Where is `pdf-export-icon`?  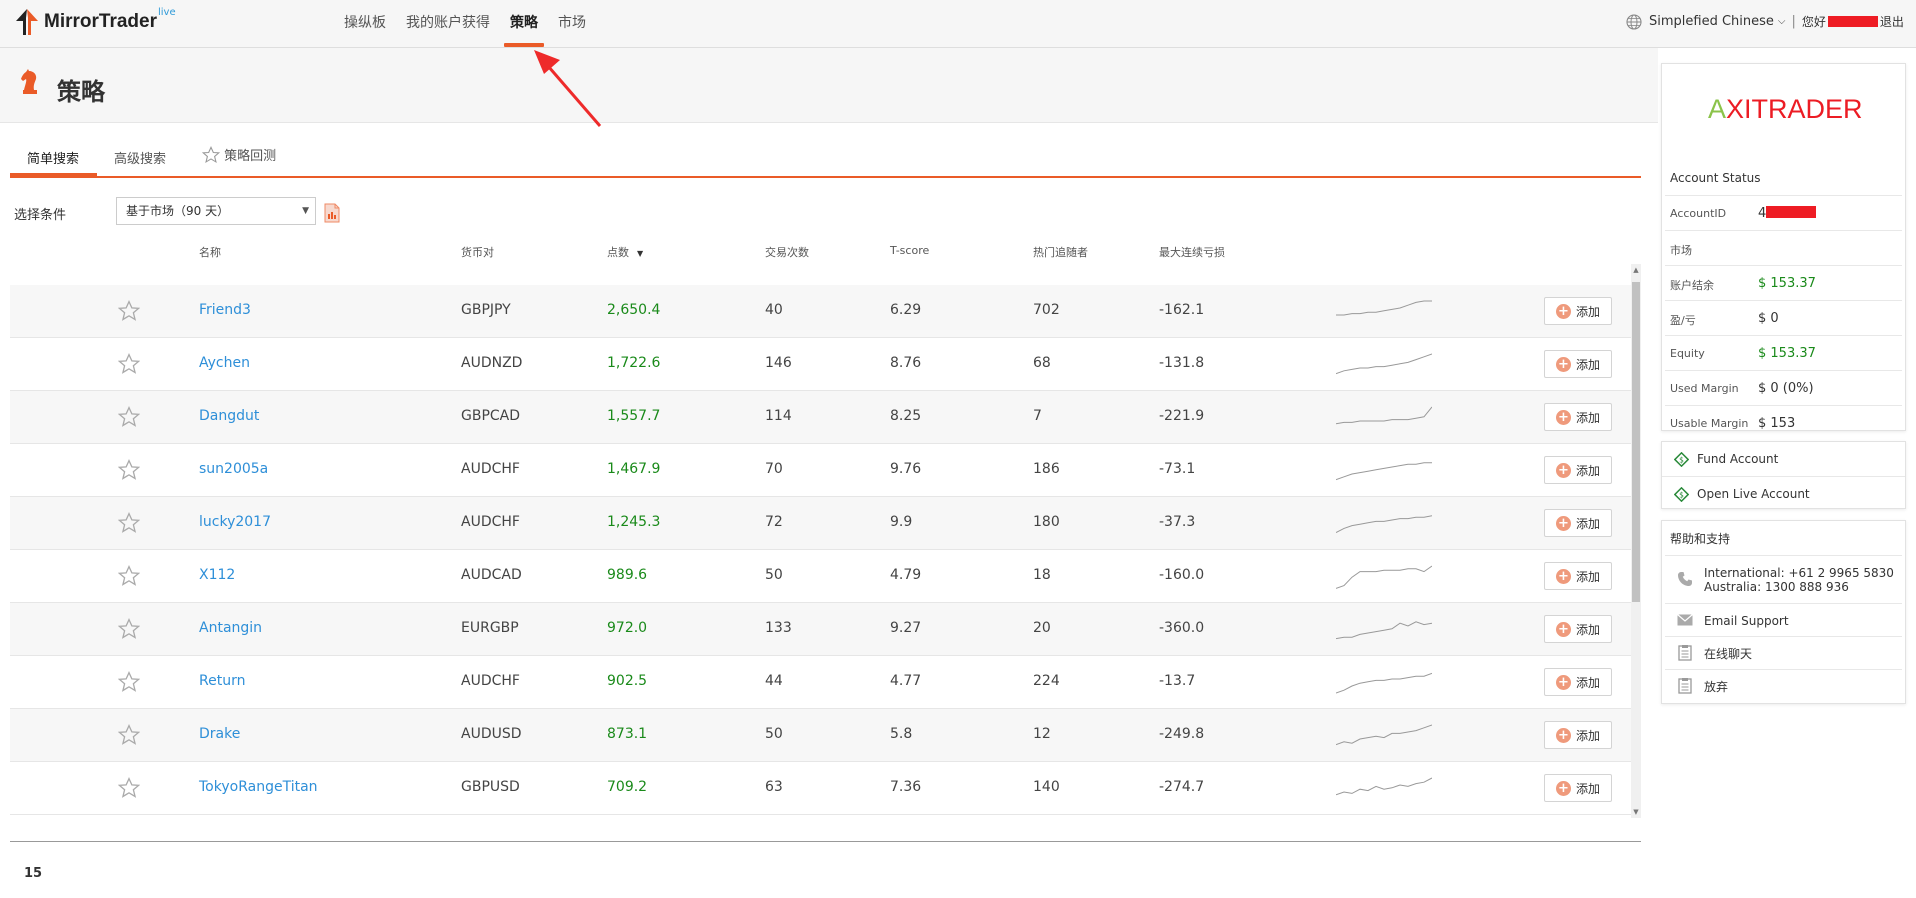 pdf-export-icon is located at coordinates (332, 213).